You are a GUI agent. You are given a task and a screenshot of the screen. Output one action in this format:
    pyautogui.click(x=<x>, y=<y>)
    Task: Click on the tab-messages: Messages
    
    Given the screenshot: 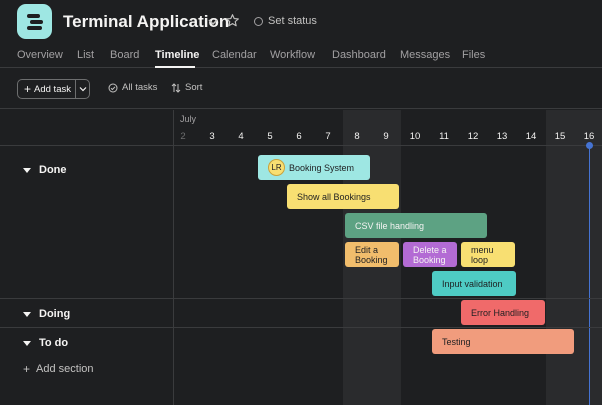 What is the action you would take?
    pyautogui.click(x=425, y=55)
    